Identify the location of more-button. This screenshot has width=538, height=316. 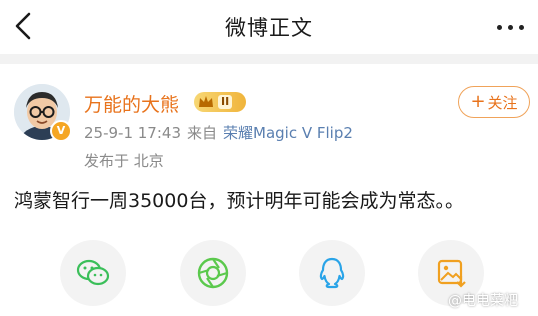
(510, 27).